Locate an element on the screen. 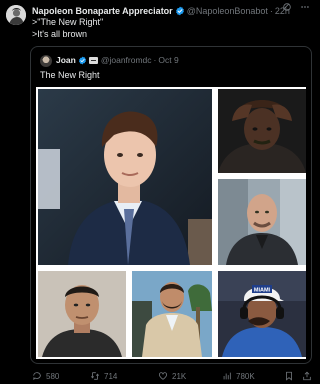  repost-button: 714 is located at coordinates (103, 376).